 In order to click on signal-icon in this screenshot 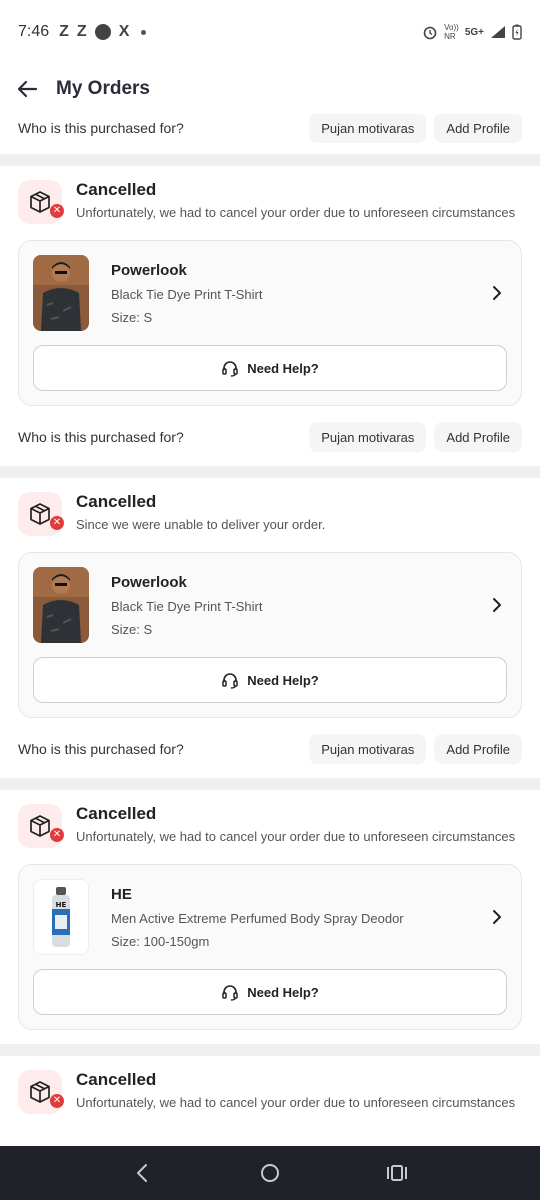, I will do `click(498, 32)`.